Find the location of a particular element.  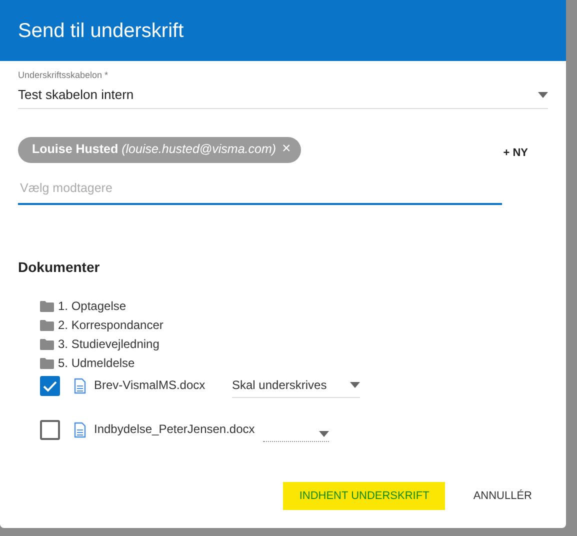

submit-button: INDHENT UNDERSKRIFT is located at coordinates (364, 496).